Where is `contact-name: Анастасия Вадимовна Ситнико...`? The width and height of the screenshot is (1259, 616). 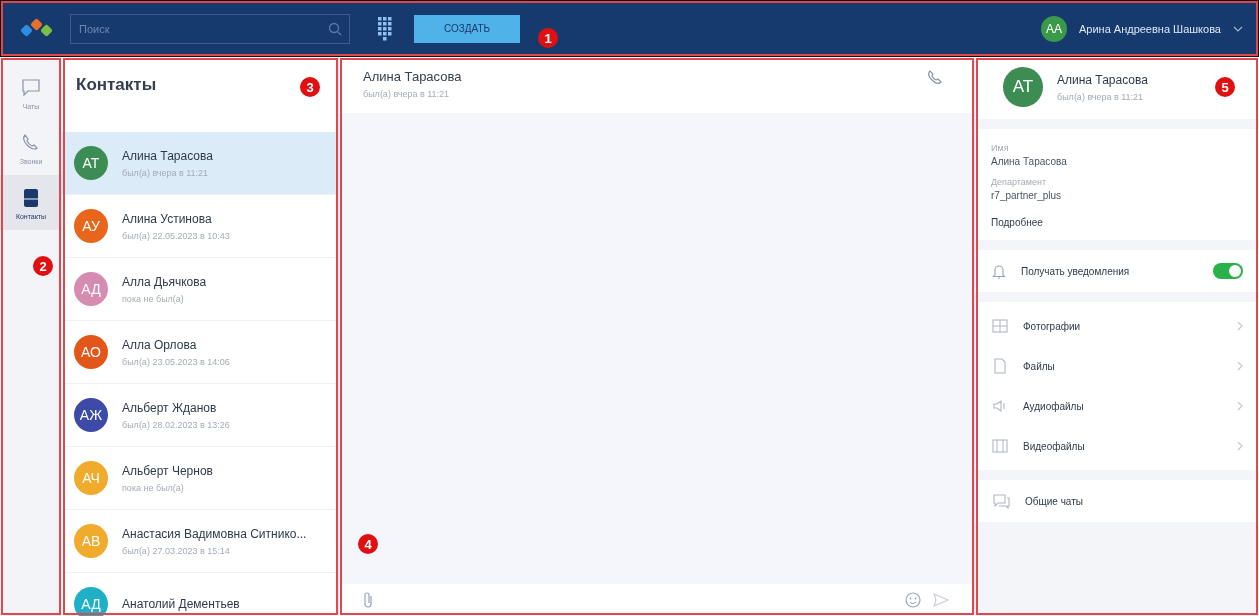
contact-name: Анастасия Вадимовна Ситнико... is located at coordinates (214, 533).